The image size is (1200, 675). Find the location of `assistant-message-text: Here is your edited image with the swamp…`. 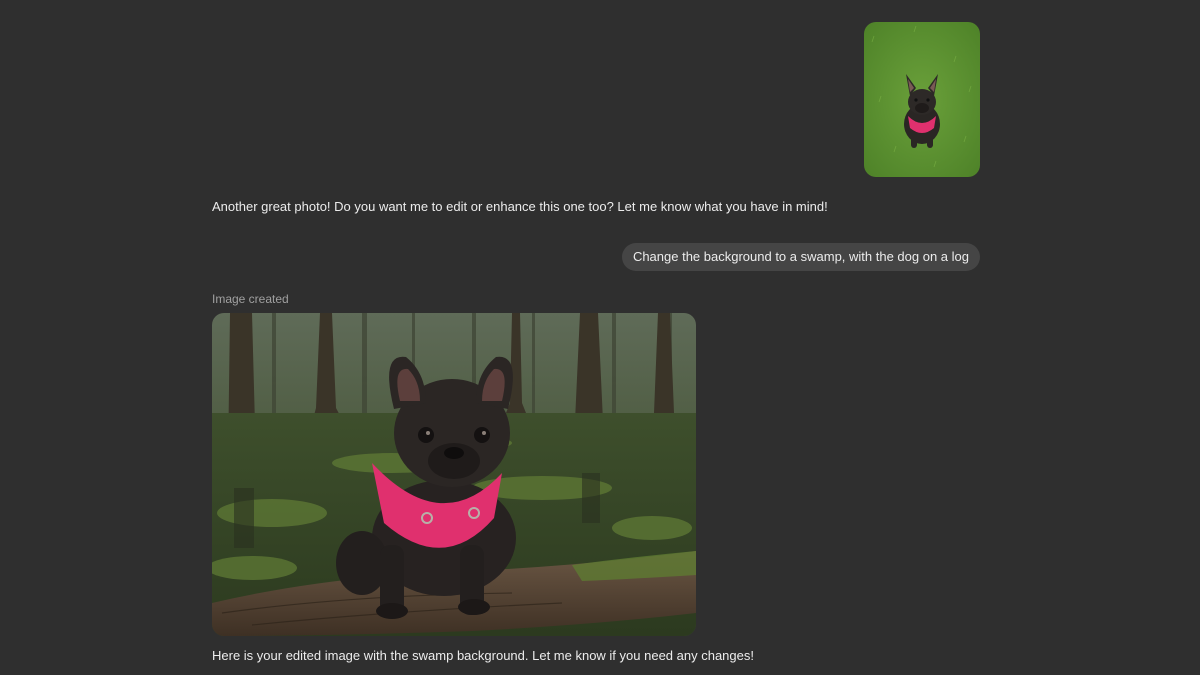

assistant-message-text: Here is your edited image with the swamp… is located at coordinates (483, 655).